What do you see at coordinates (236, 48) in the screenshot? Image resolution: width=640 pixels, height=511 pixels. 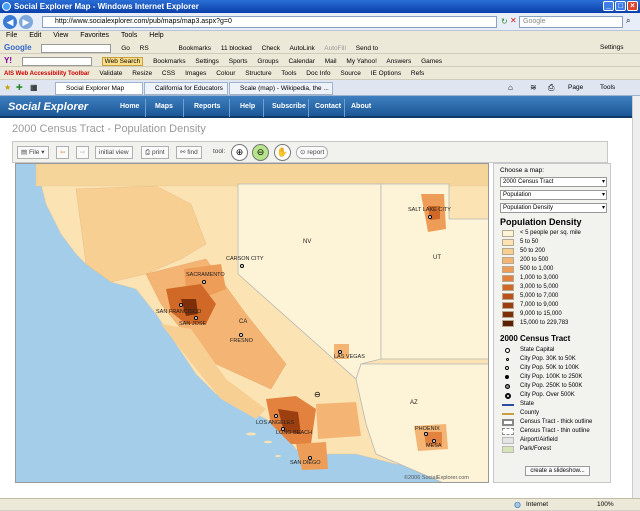 I see `popup-blocked-button: 11 blocked` at bounding box center [236, 48].